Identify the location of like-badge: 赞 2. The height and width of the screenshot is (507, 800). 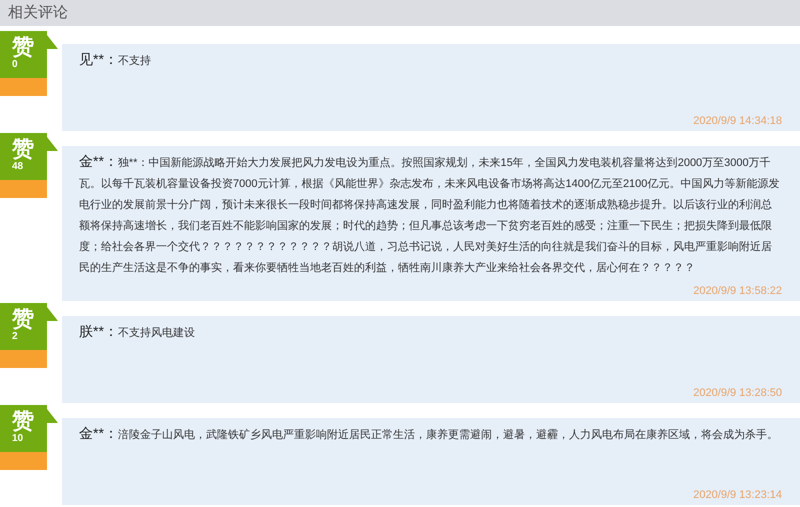
(23, 326).